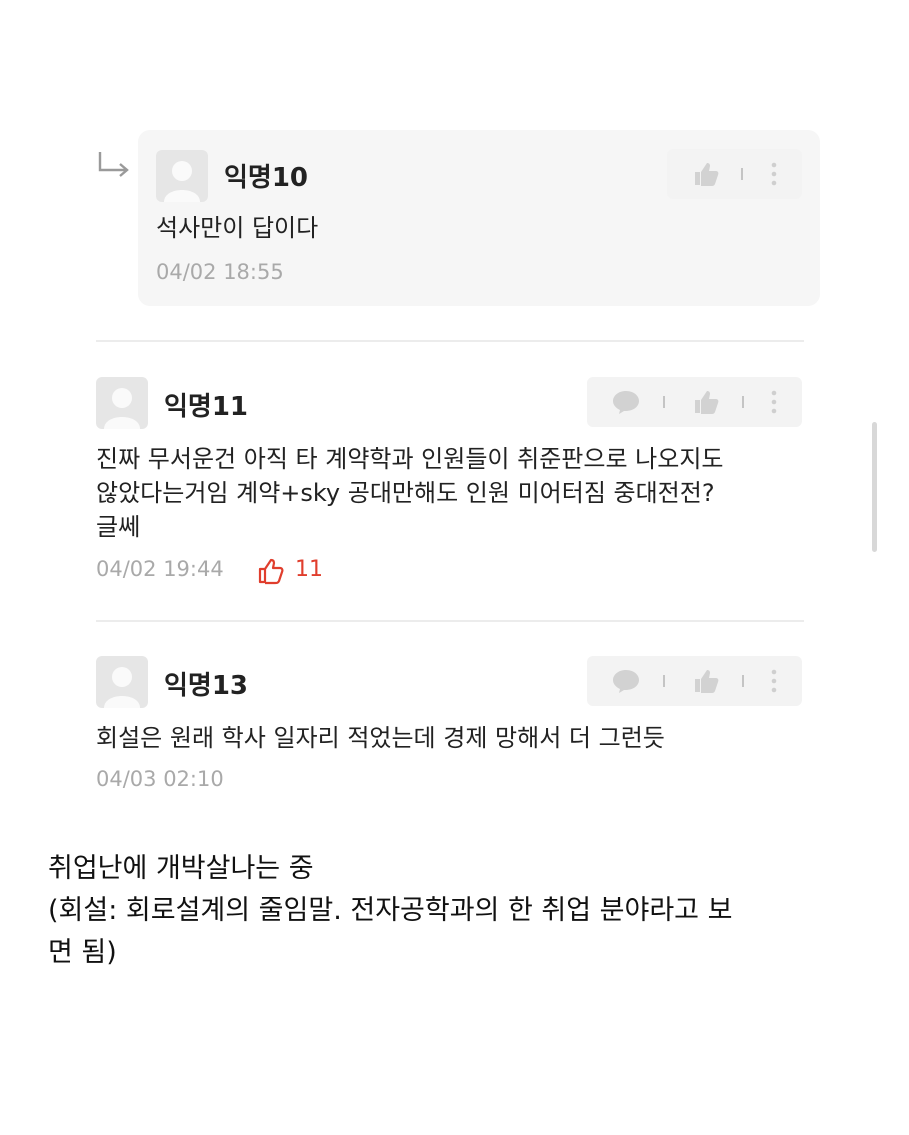 The height and width of the screenshot is (1135, 909). Describe the element at coordinates (237, 228) in the screenshot. I see `comment-text: 석사만이 답이다` at that location.